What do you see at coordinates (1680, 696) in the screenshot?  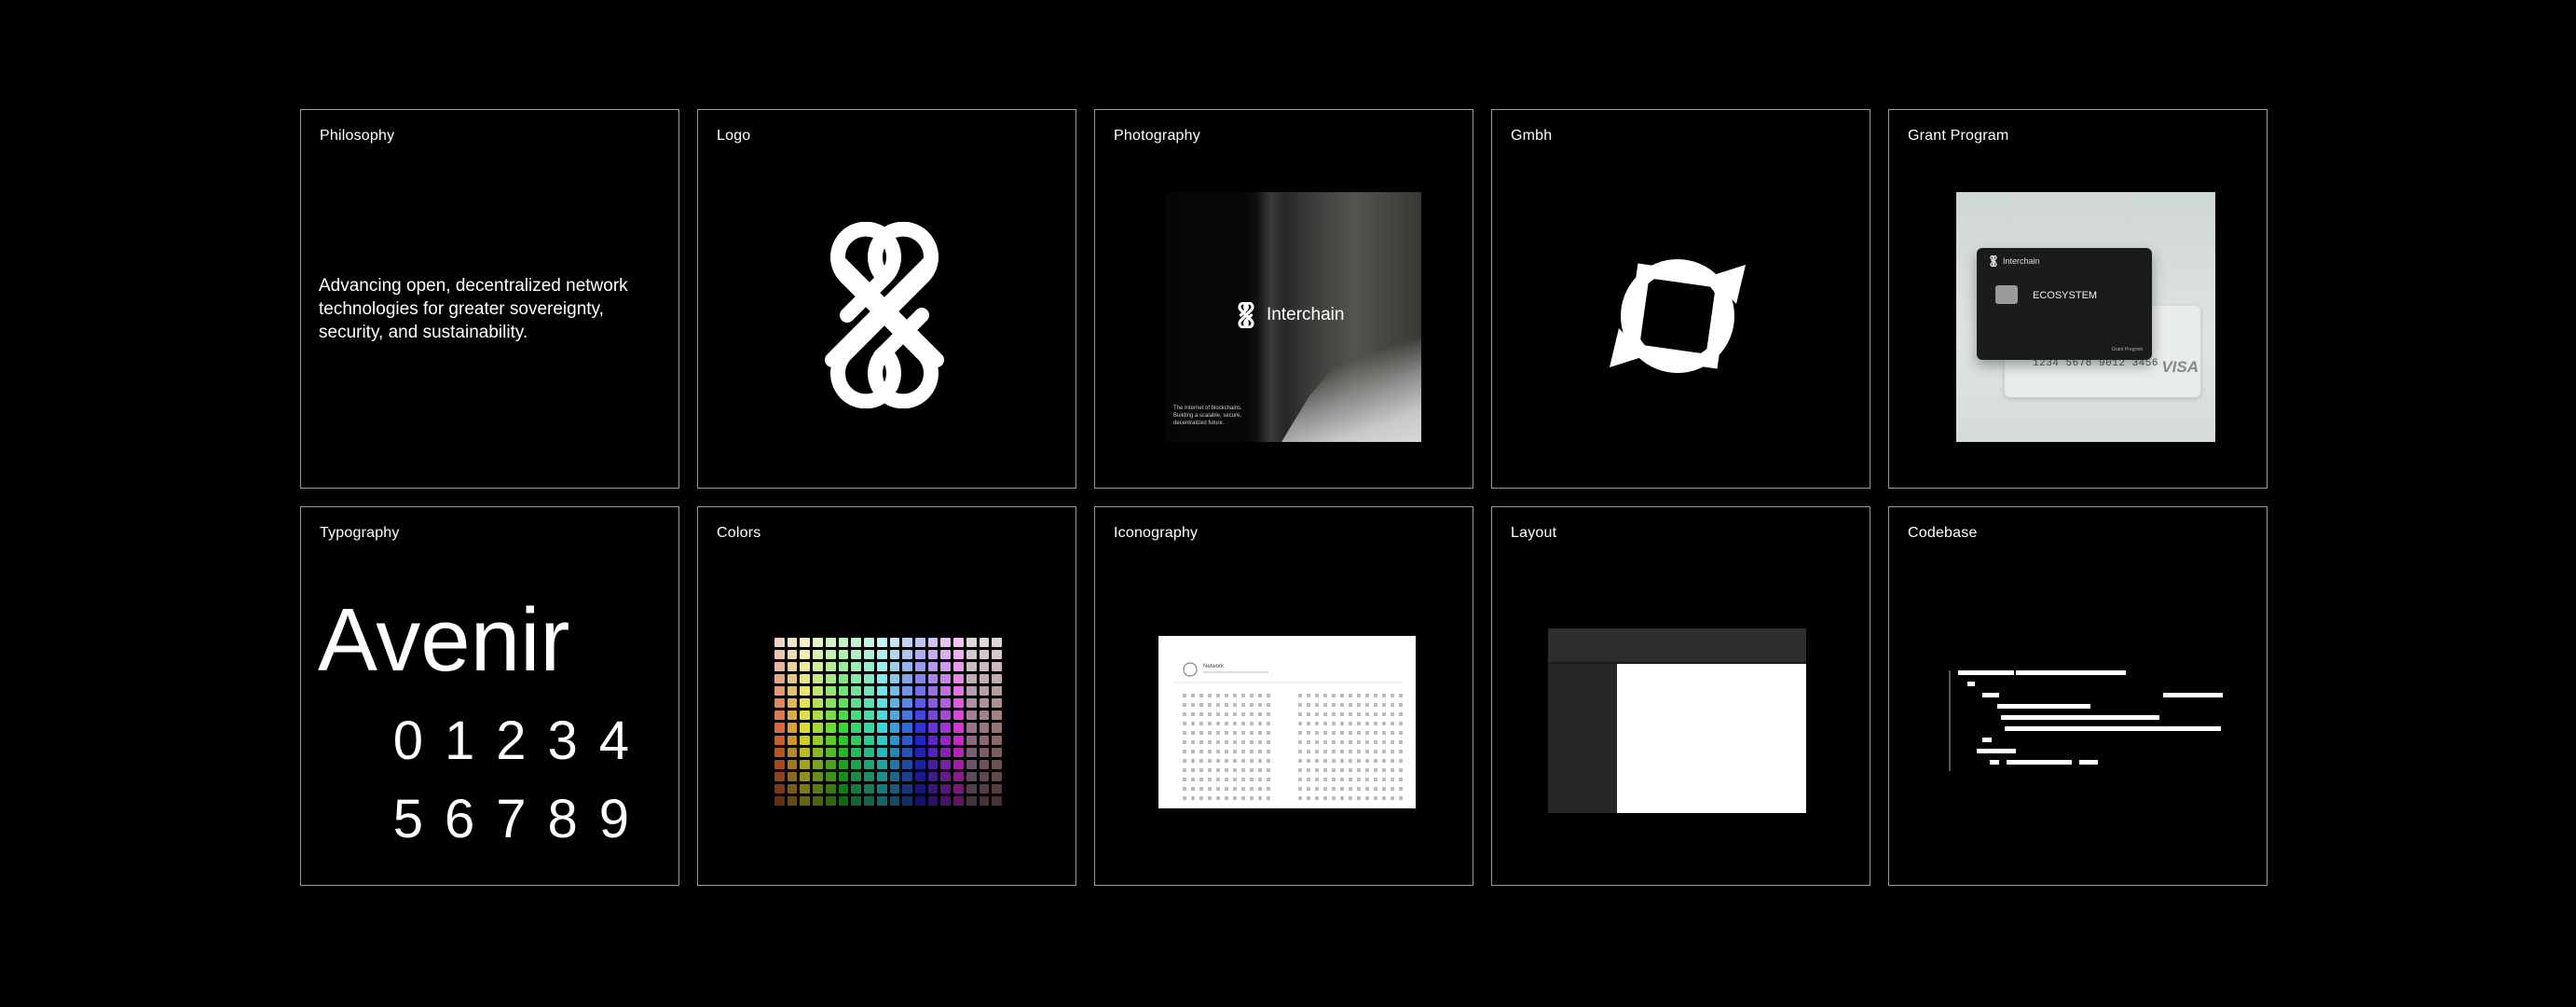 I see `card-layout: Layout` at bounding box center [1680, 696].